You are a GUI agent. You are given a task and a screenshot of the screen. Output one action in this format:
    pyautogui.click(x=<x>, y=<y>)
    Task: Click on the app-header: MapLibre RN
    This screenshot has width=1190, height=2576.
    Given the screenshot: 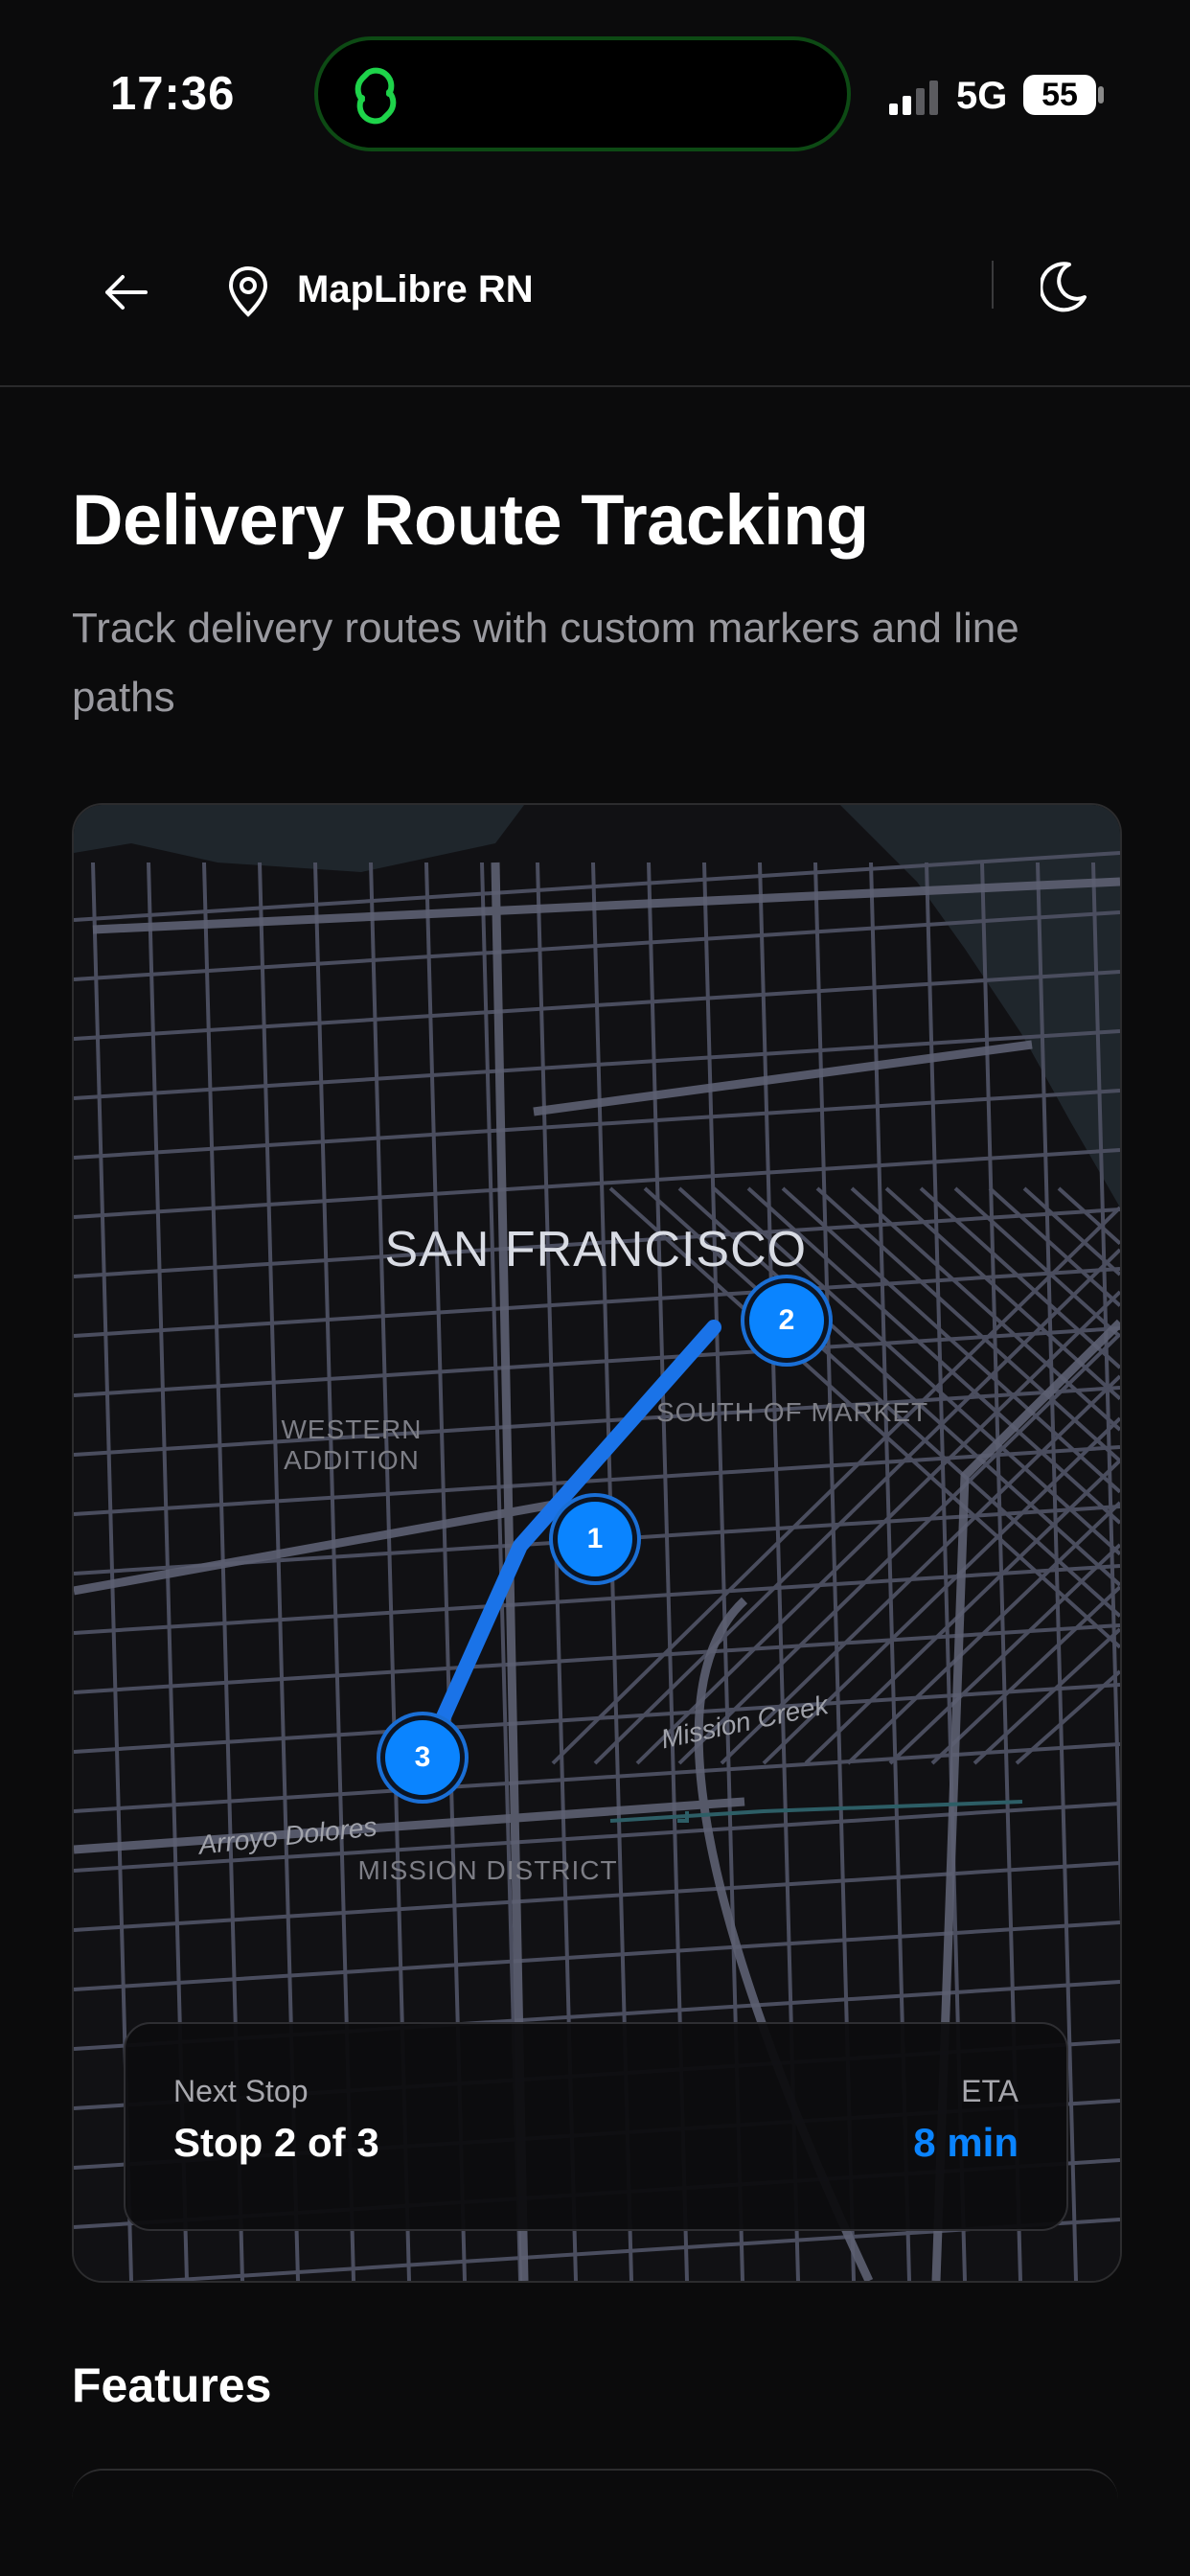 What is the action you would take?
    pyautogui.click(x=595, y=299)
    